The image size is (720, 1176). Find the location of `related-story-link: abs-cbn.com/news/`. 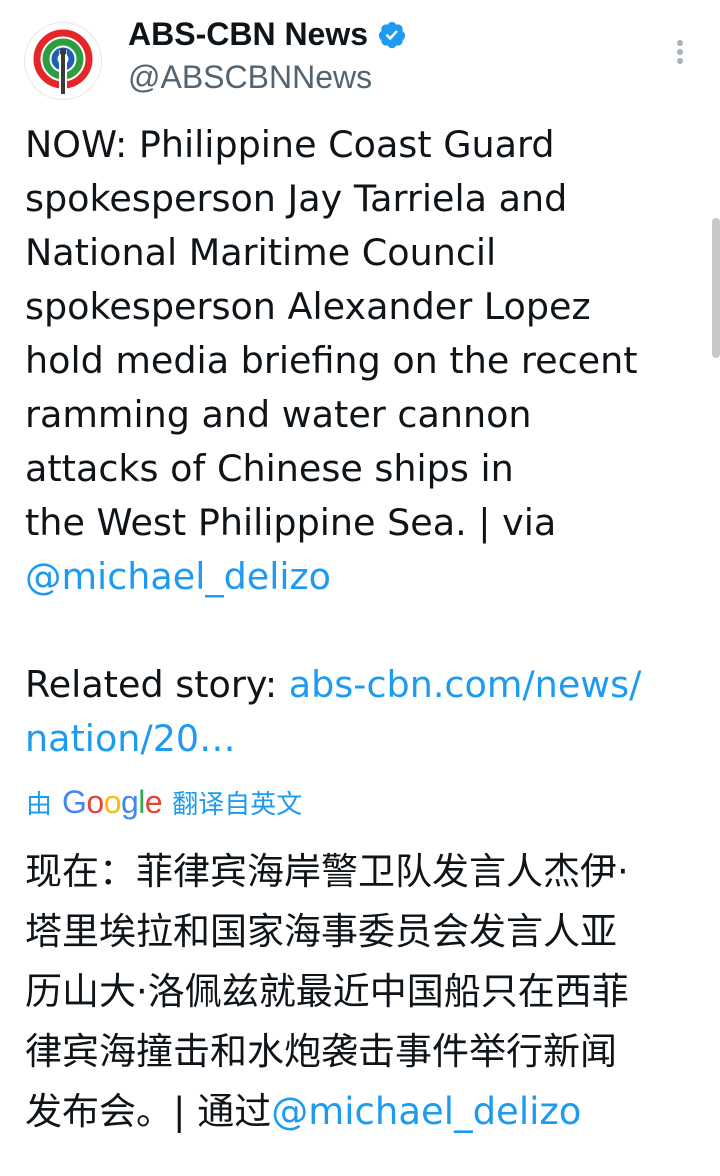

related-story-link: abs-cbn.com/news/ is located at coordinates (465, 684).